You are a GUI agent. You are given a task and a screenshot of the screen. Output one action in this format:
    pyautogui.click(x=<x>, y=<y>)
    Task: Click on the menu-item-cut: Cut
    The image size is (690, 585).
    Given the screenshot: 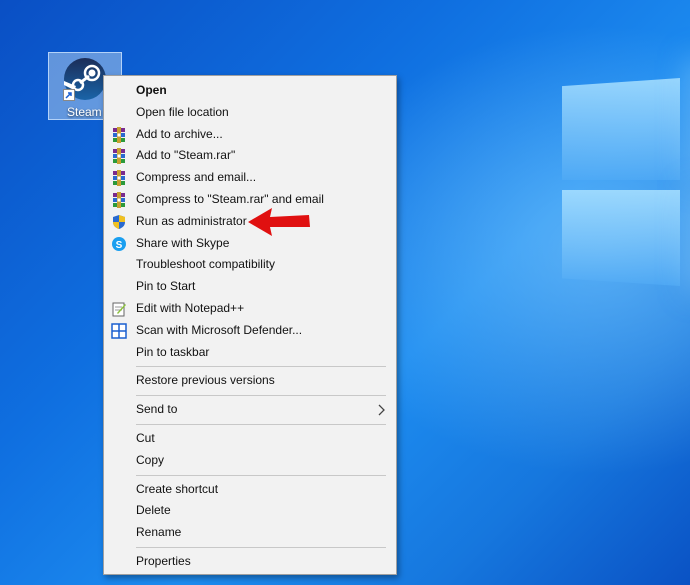 What is the action you would take?
    pyautogui.click(x=250, y=439)
    